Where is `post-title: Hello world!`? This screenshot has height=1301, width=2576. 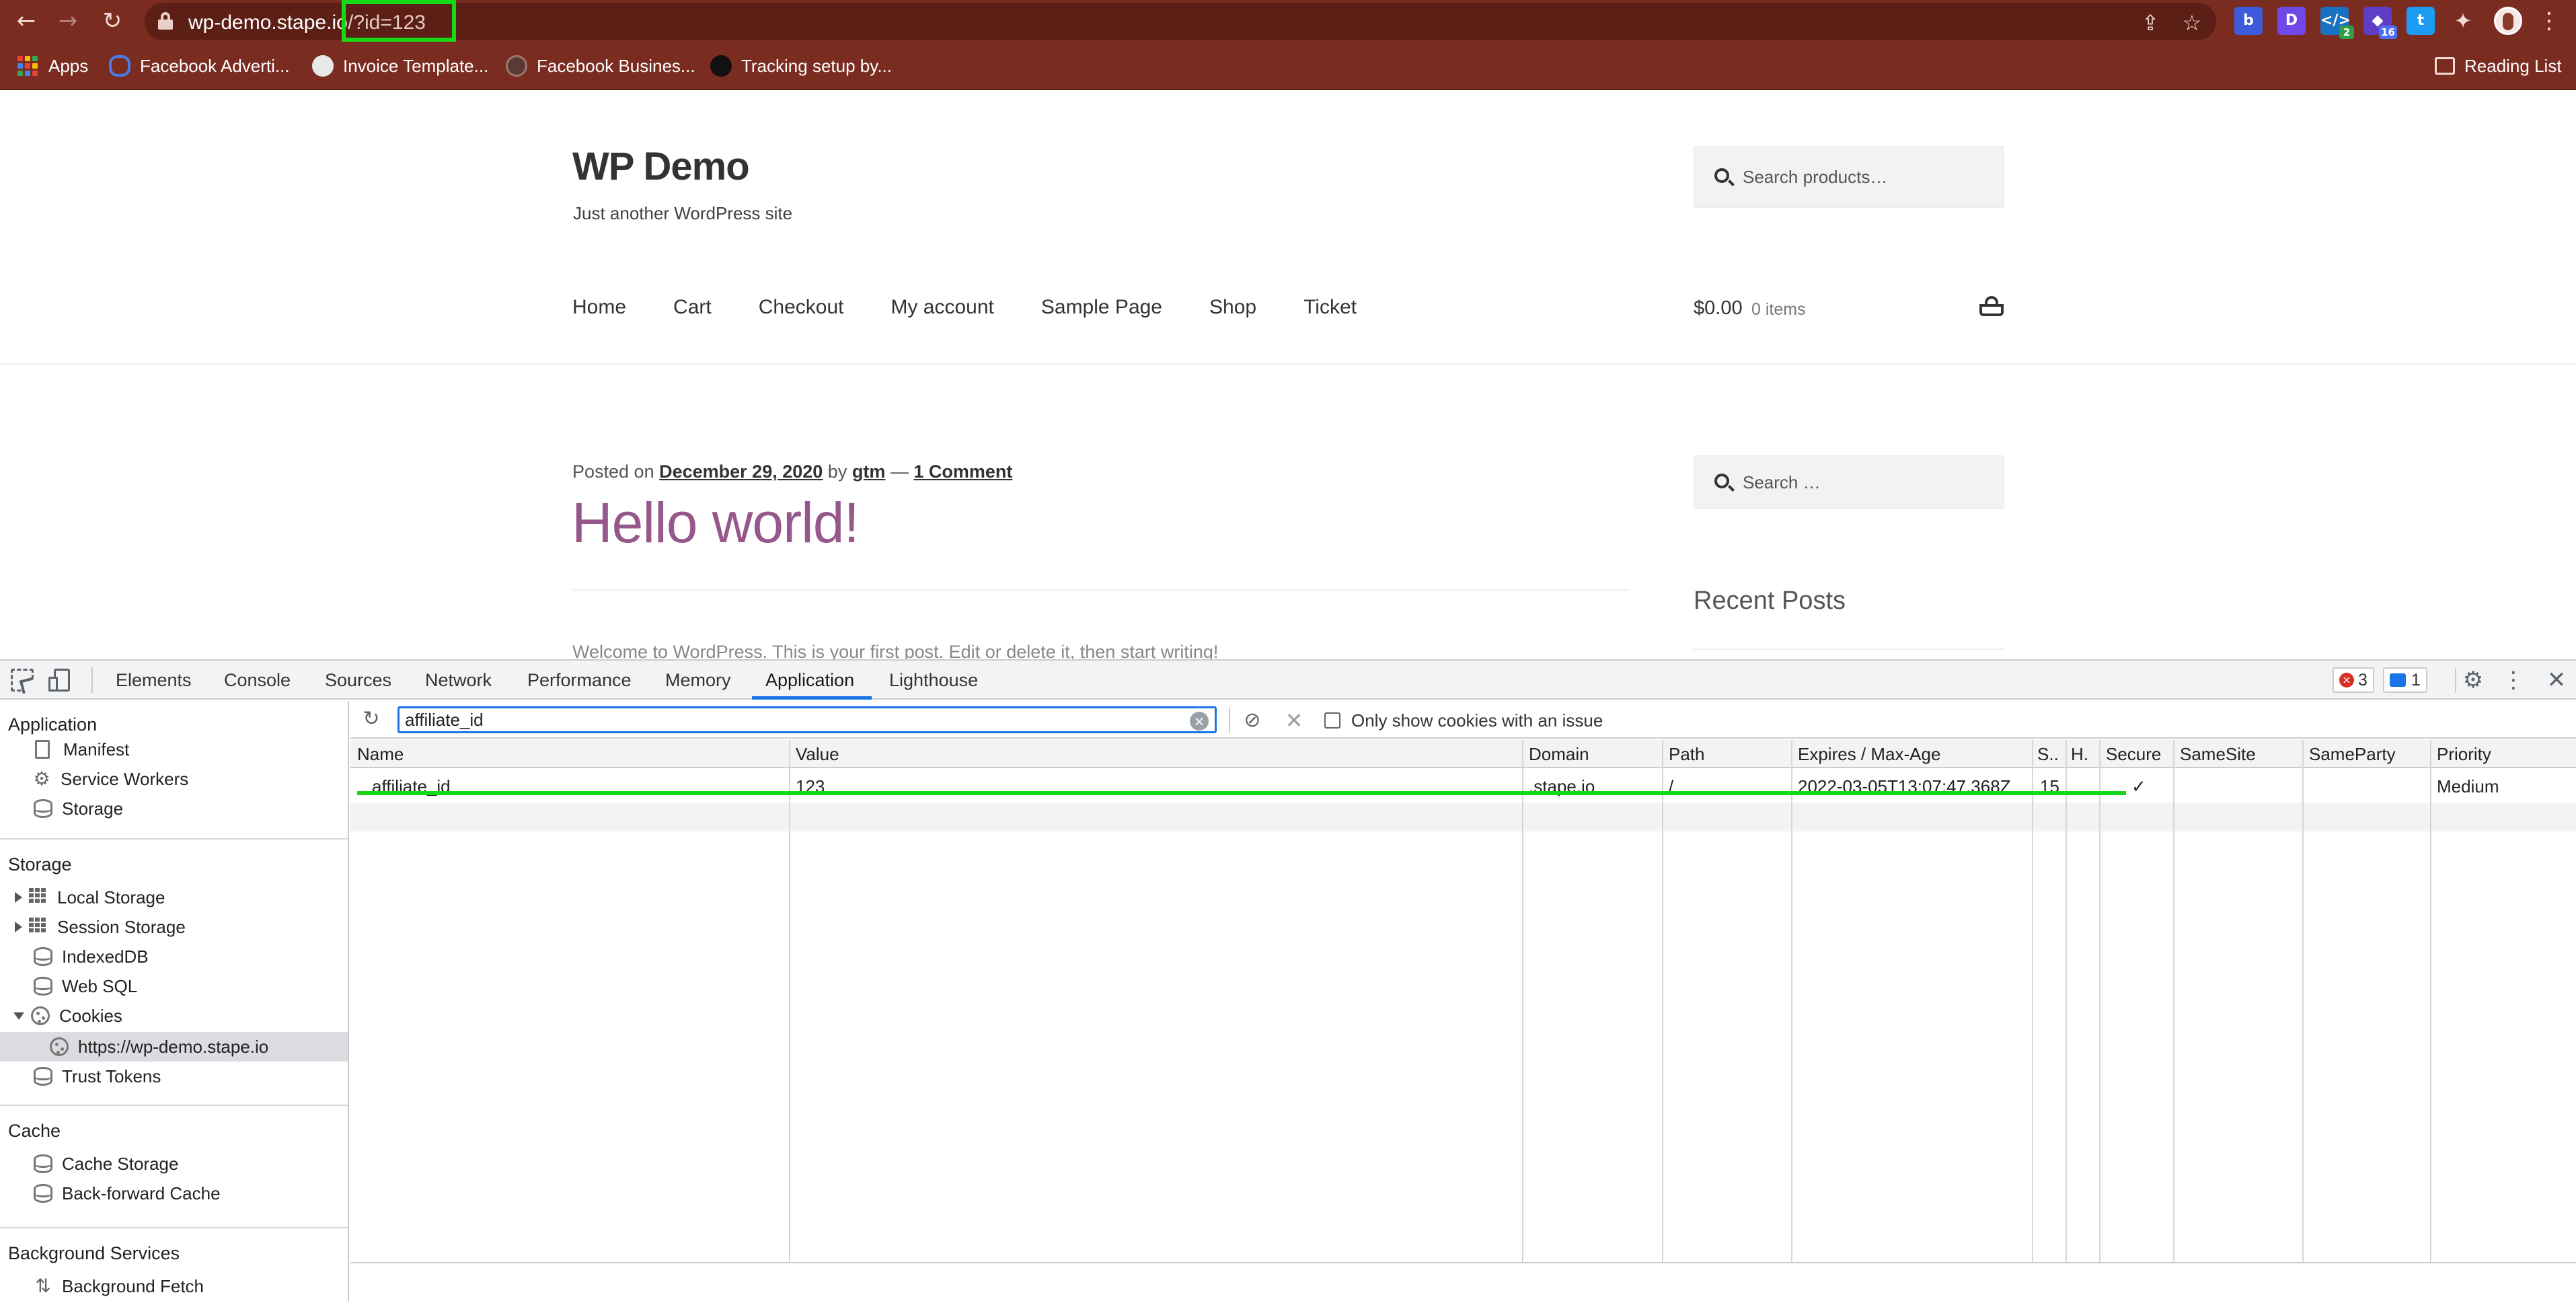 post-title: Hello world! is located at coordinates (716, 523).